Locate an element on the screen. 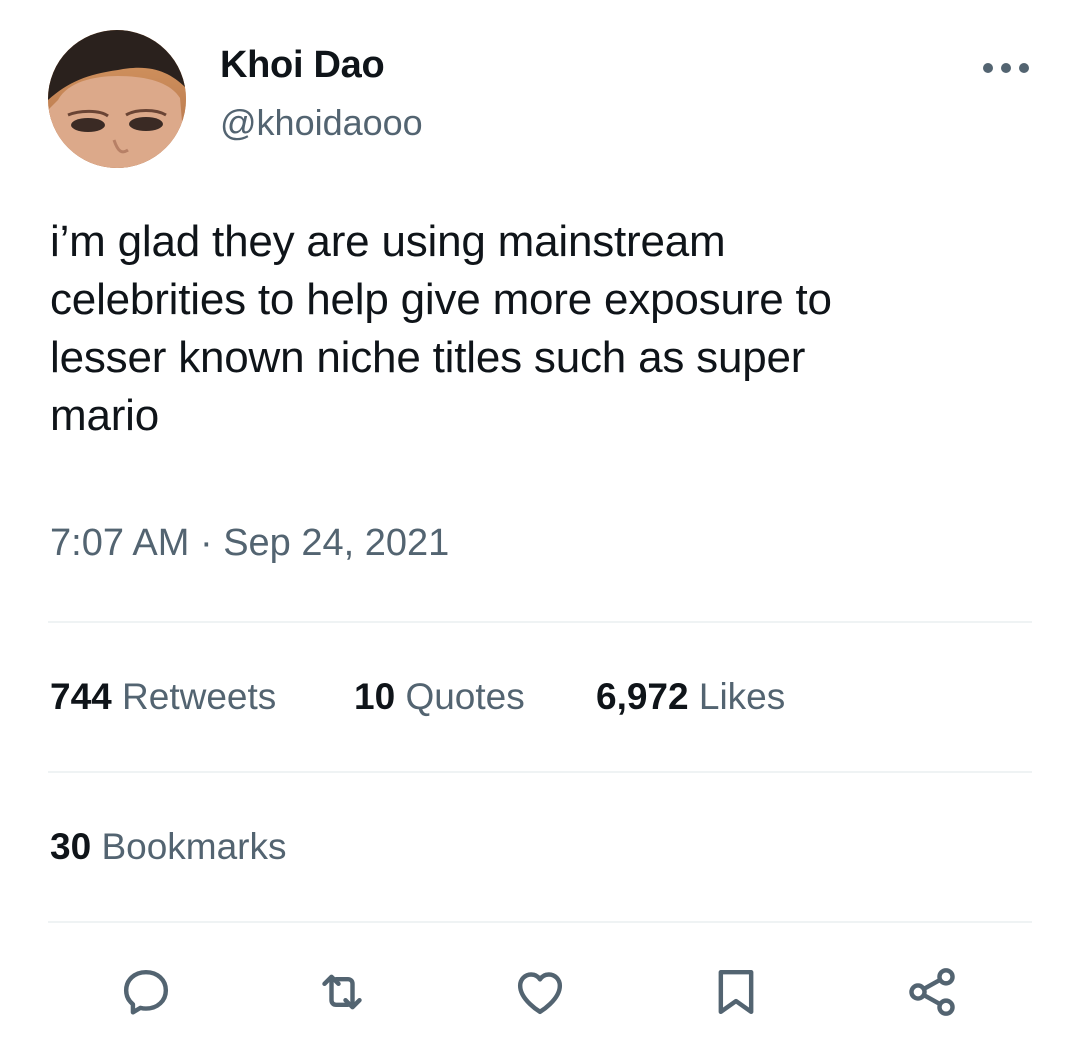  bookmark-button is located at coordinates (736, 992).